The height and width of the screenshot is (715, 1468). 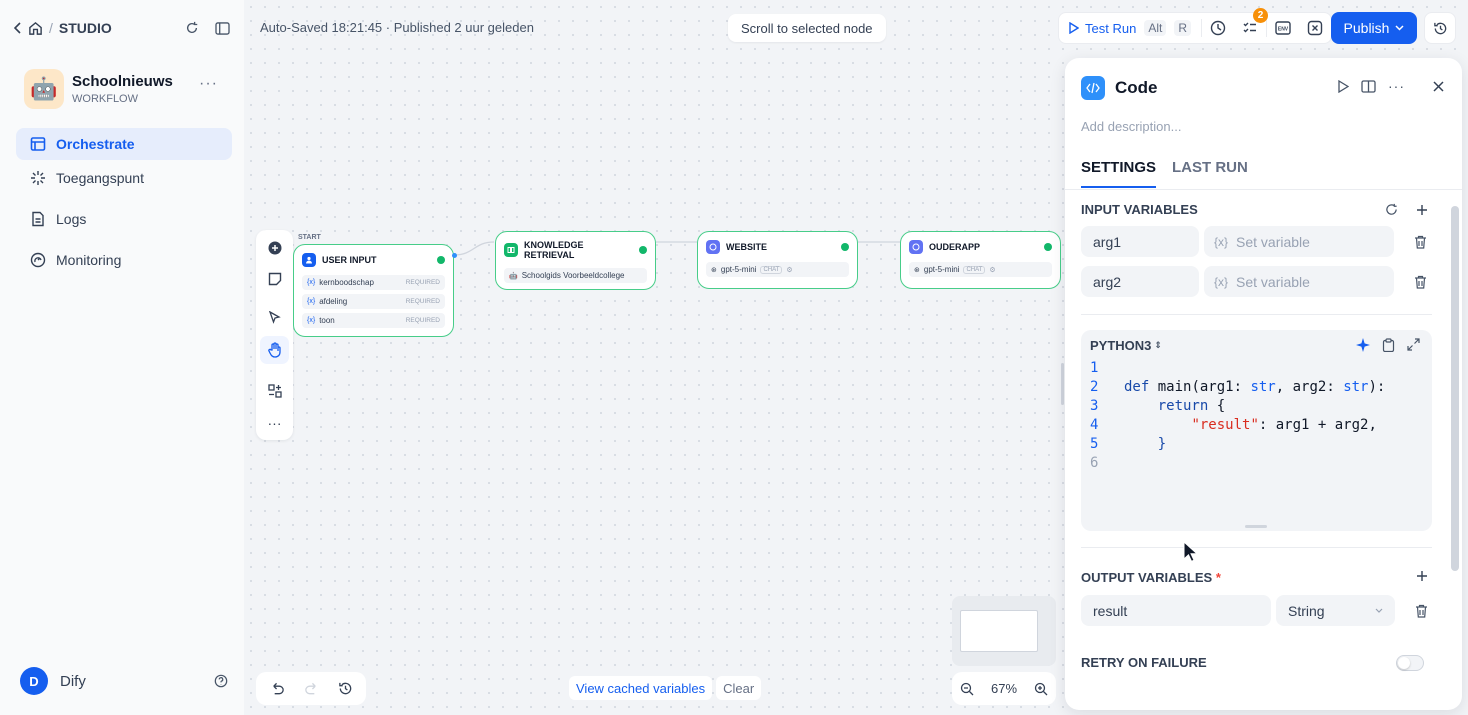 What do you see at coordinates (311, 689) in the screenshot?
I see `redo-icon` at bounding box center [311, 689].